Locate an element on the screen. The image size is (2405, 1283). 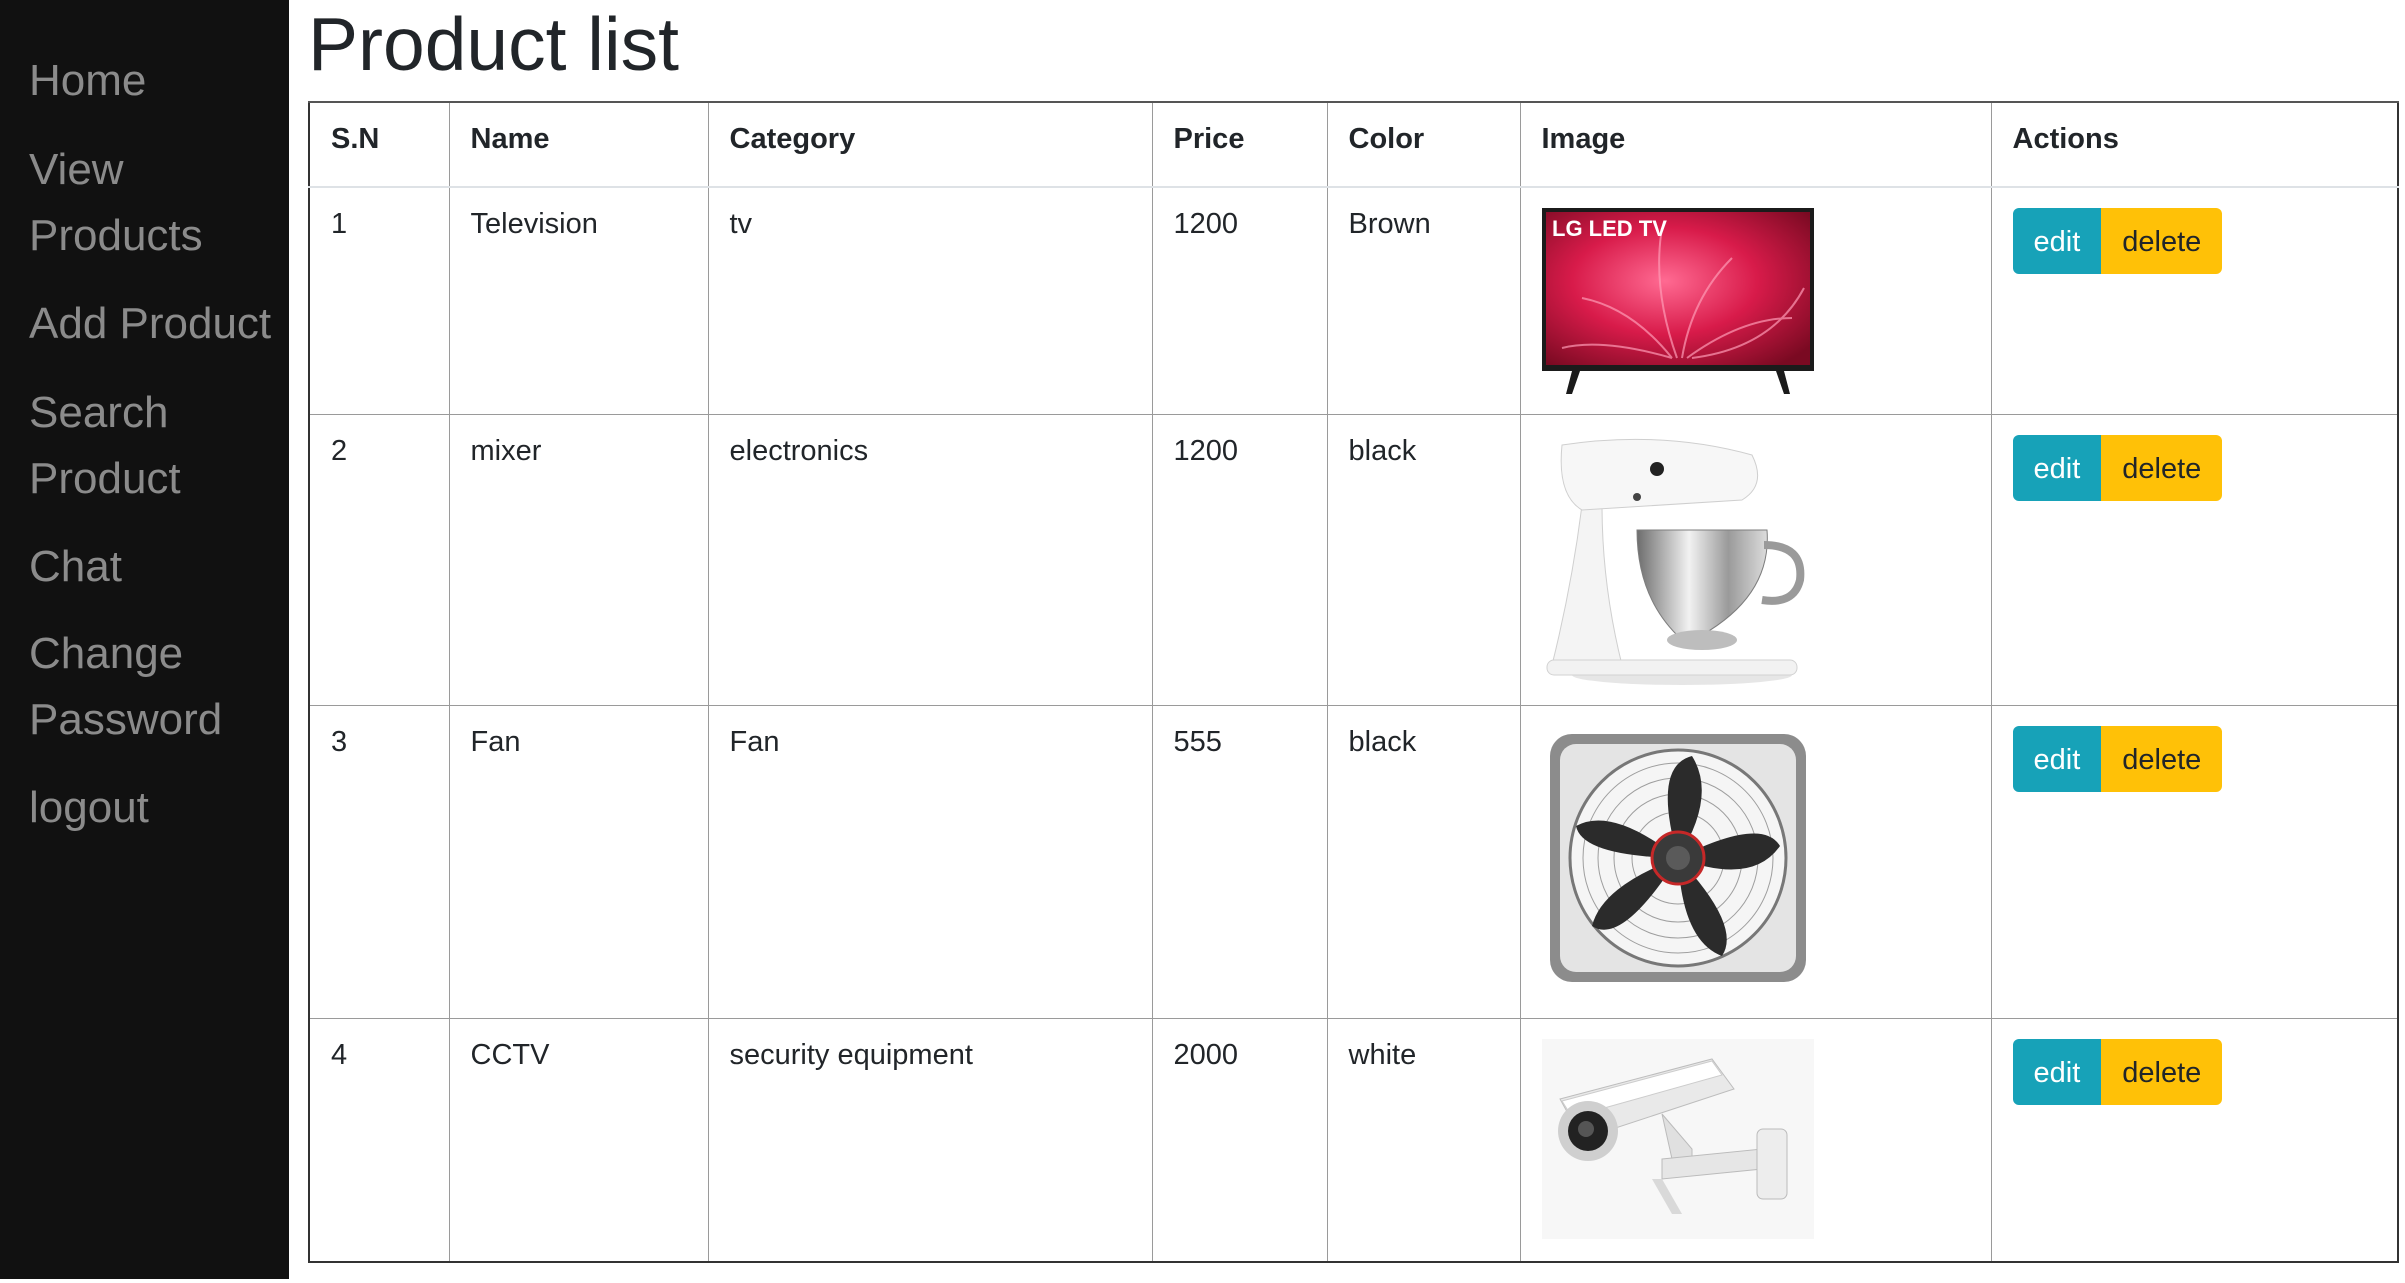
cell-name: Fan is located at coordinates (578, 862).